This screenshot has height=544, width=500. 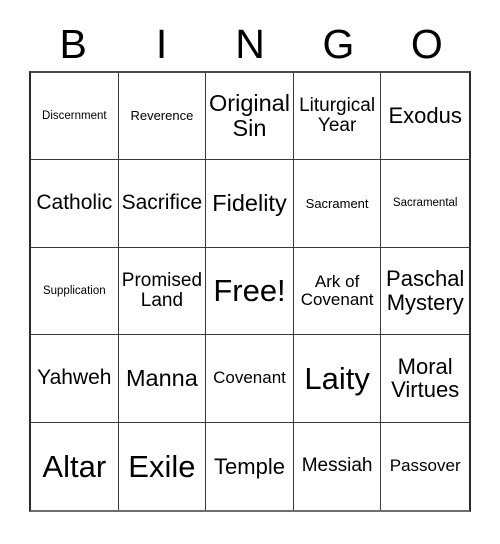 I want to click on bingo-cell: Manna, so click(x=162, y=379).